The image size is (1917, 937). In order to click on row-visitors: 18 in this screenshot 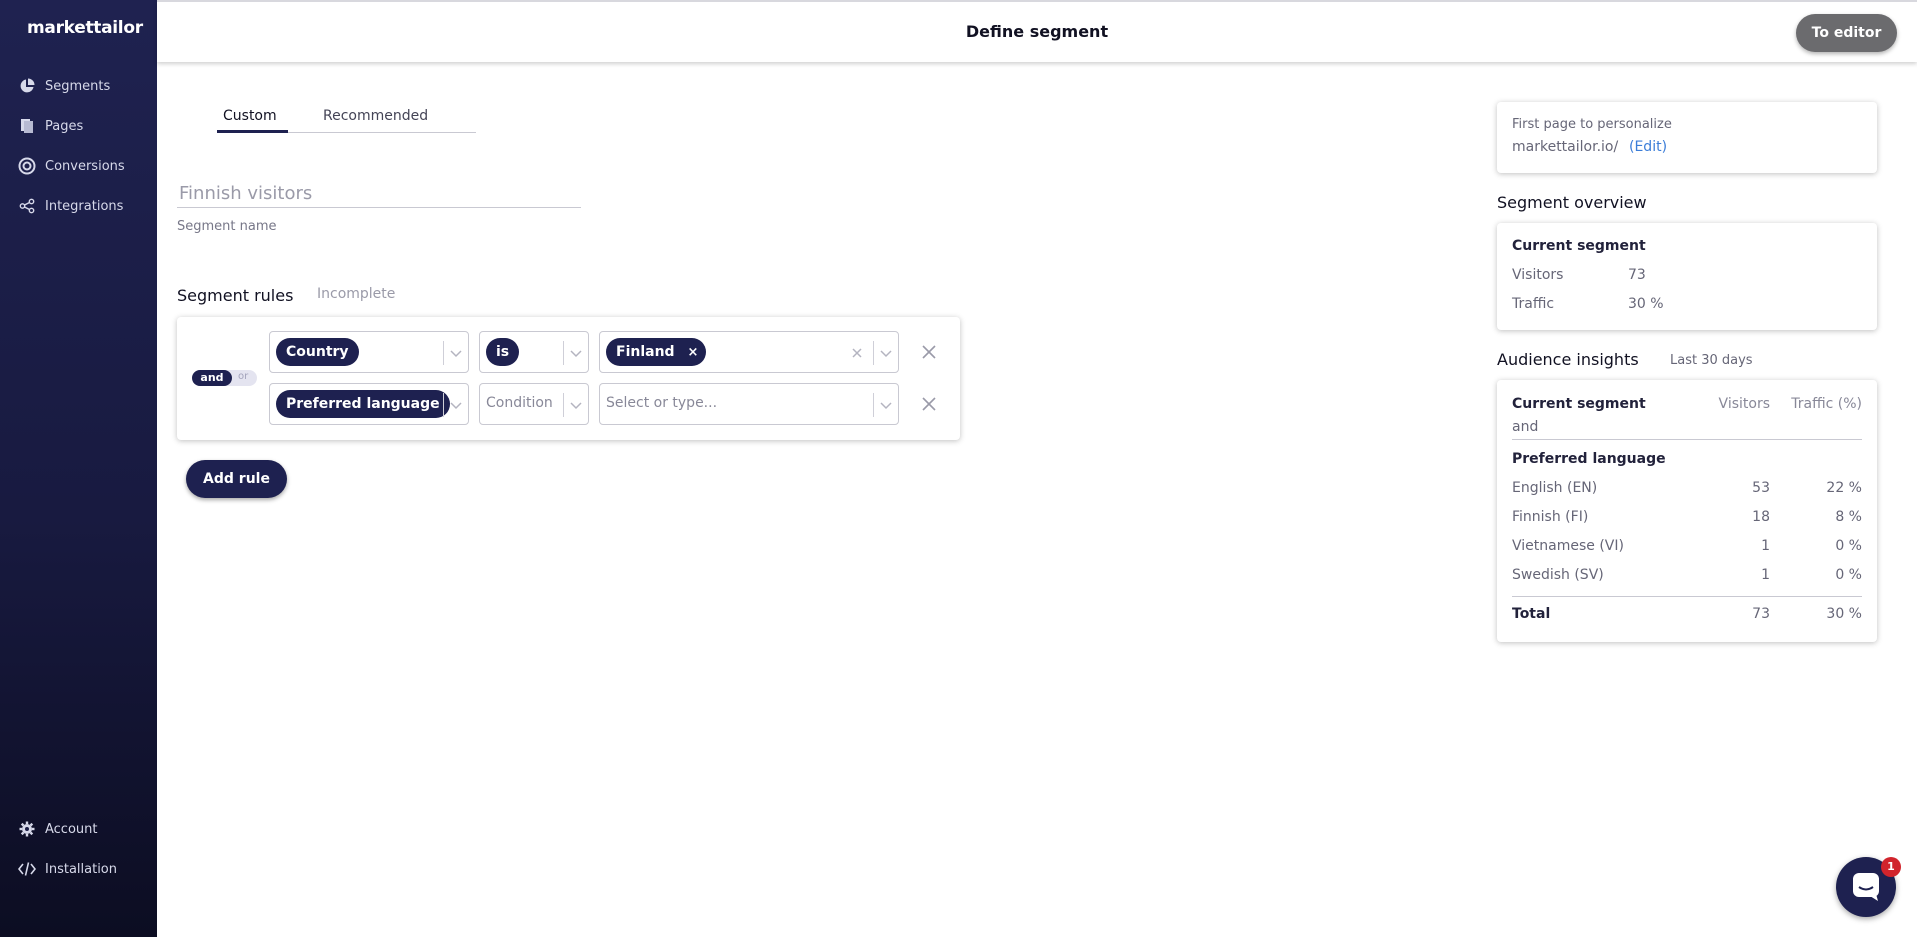, I will do `click(1761, 517)`.